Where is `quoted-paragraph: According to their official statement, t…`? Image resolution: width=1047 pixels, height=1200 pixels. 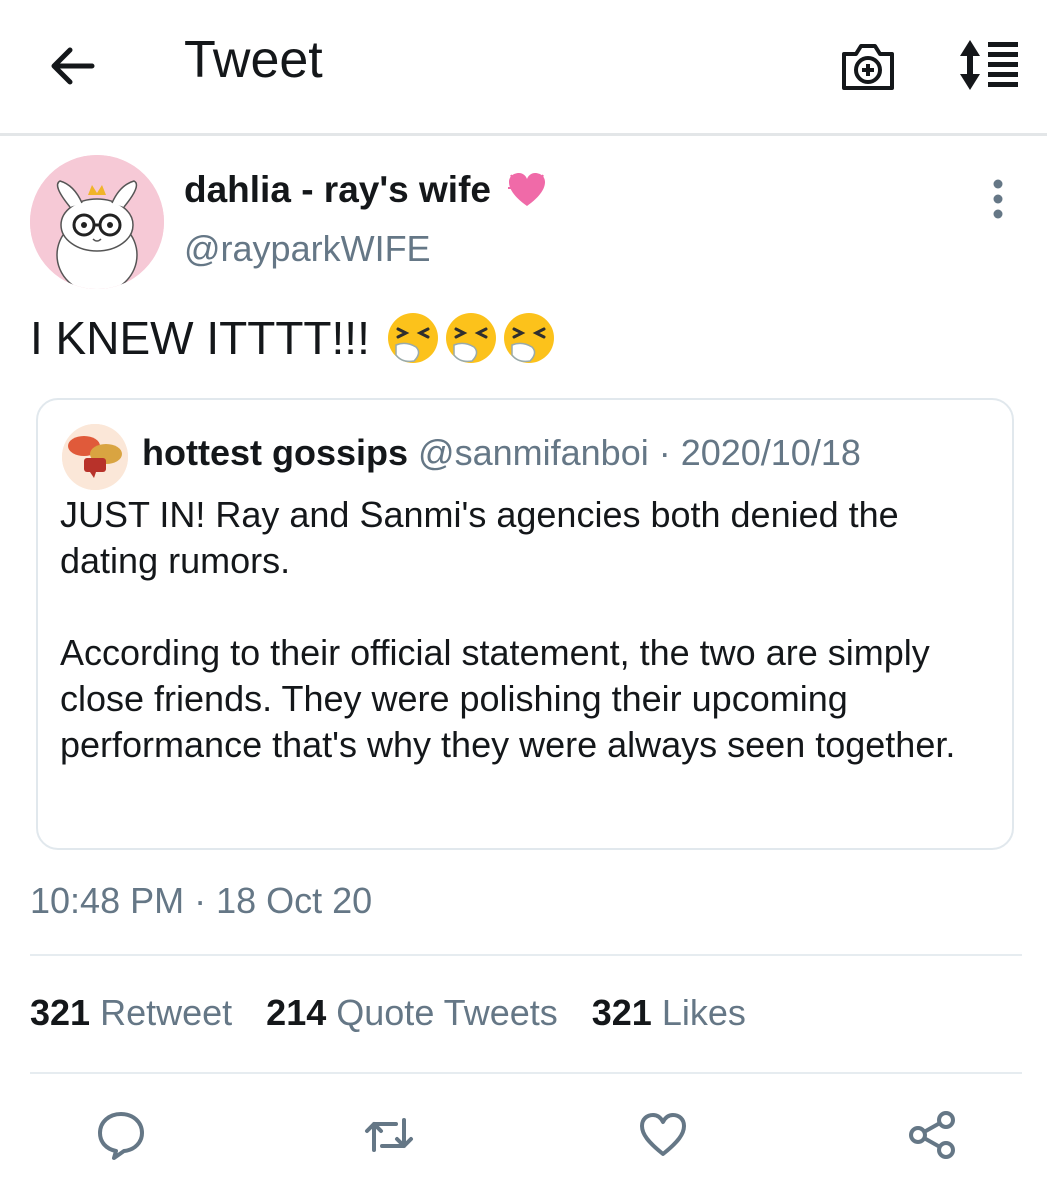 quoted-paragraph: According to their official statement, t… is located at coordinates (508, 698).